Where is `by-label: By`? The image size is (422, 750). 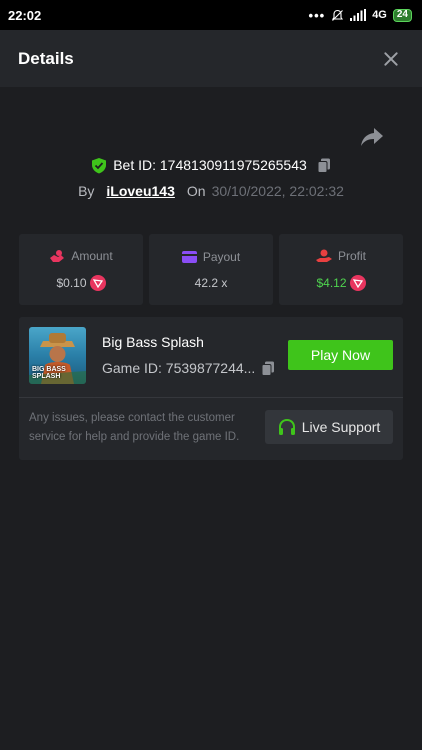 by-label: By is located at coordinates (86, 191).